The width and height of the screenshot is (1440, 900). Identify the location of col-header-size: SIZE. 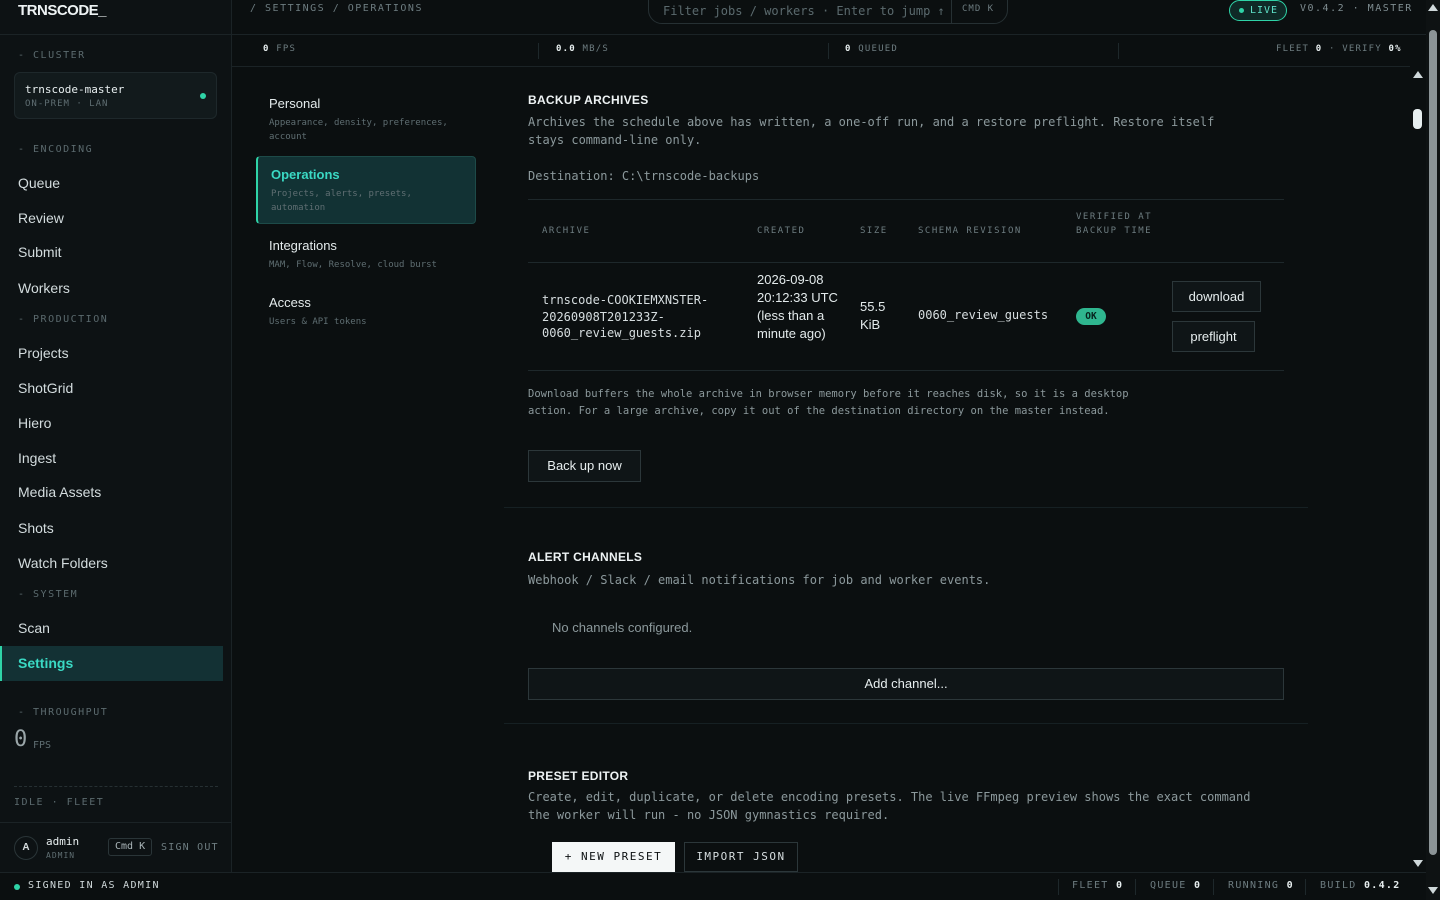
(874, 231).